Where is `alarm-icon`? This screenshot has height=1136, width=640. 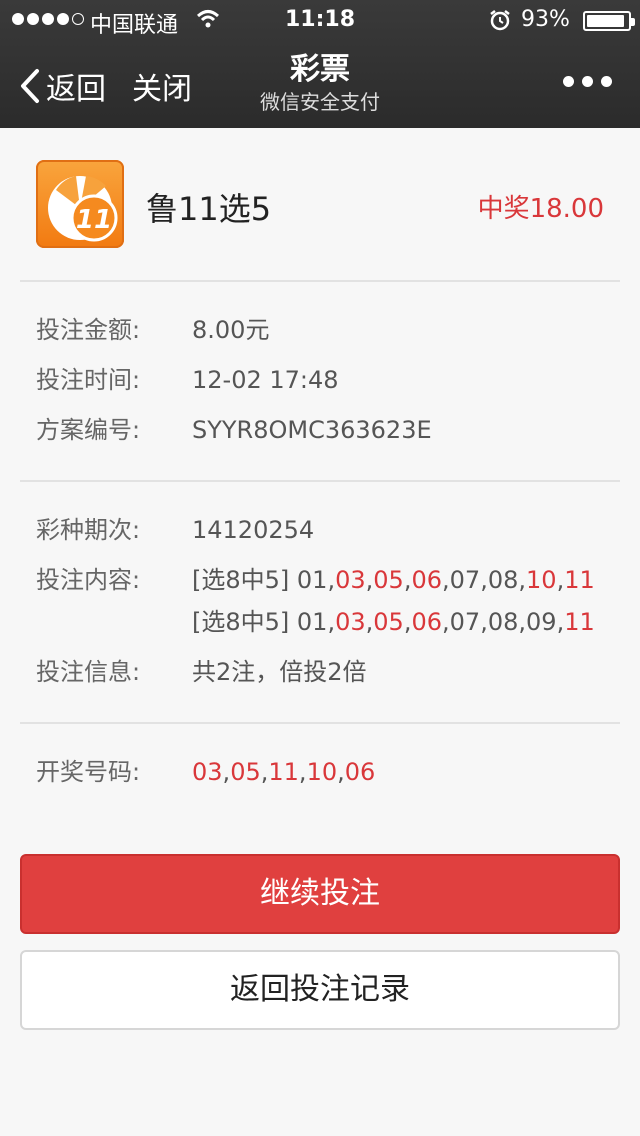 alarm-icon is located at coordinates (500, 23).